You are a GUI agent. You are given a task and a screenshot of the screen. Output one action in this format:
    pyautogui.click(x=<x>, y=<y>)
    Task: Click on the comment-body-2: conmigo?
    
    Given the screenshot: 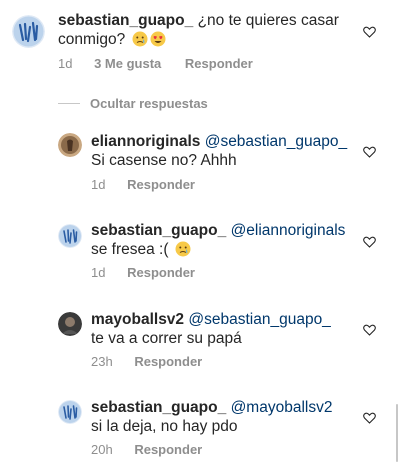 What is the action you would take?
    pyautogui.click(x=92, y=39)
    